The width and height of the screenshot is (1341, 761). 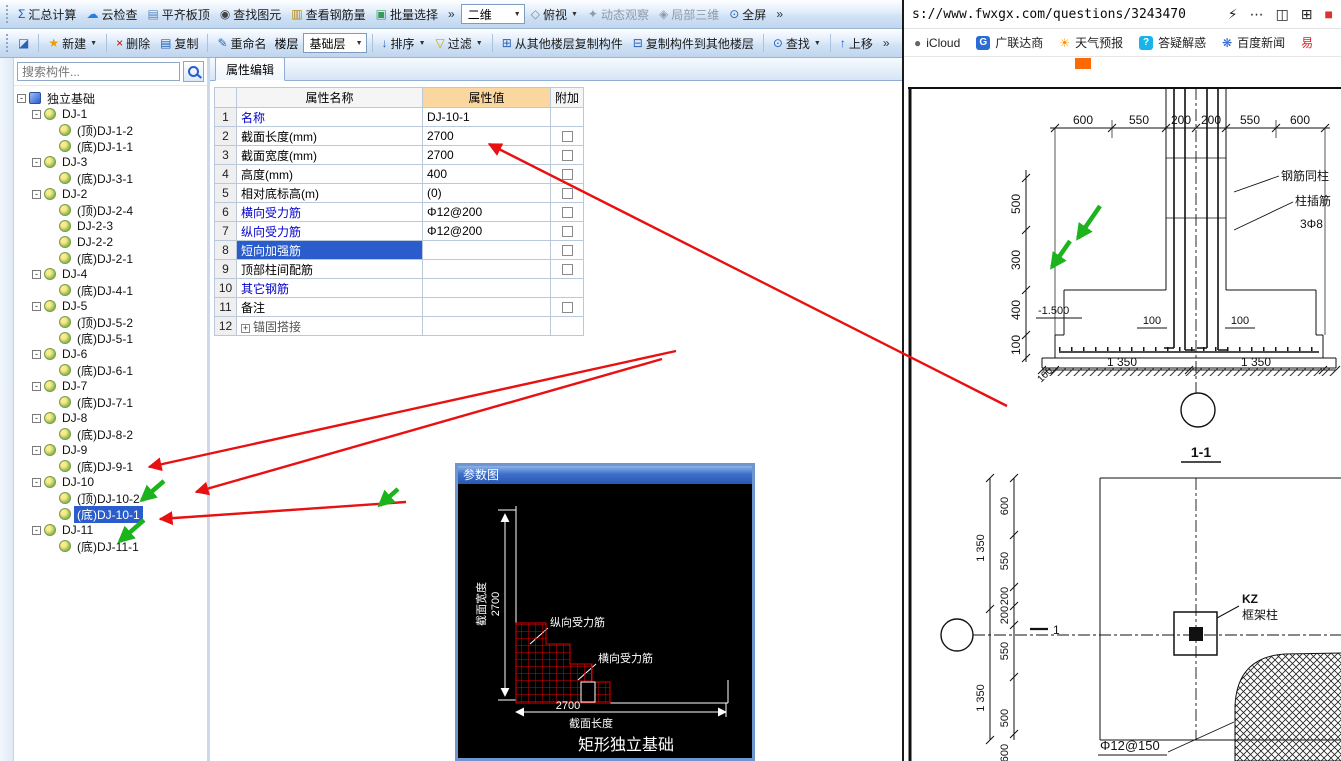 What do you see at coordinates (110, 370) in the screenshot?
I see `tree-node-(底)DJ-6-1: (底)DJ-6-1` at bounding box center [110, 370].